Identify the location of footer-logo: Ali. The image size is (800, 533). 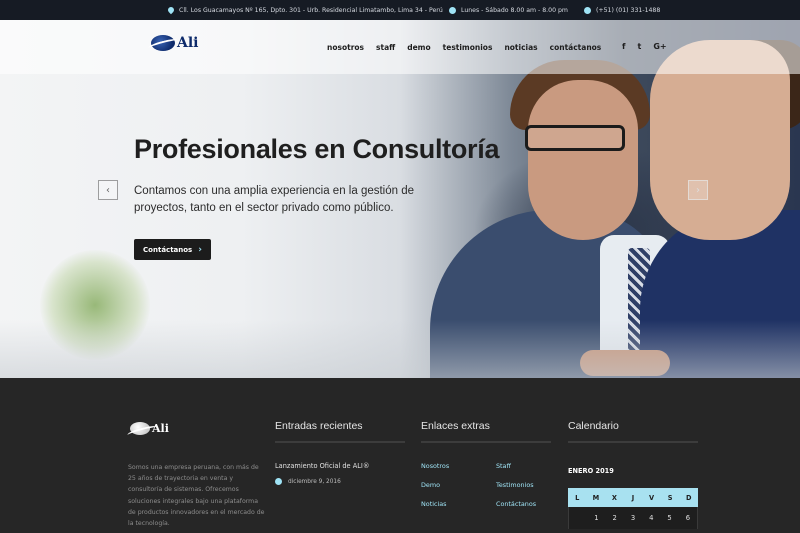
(149, 428).